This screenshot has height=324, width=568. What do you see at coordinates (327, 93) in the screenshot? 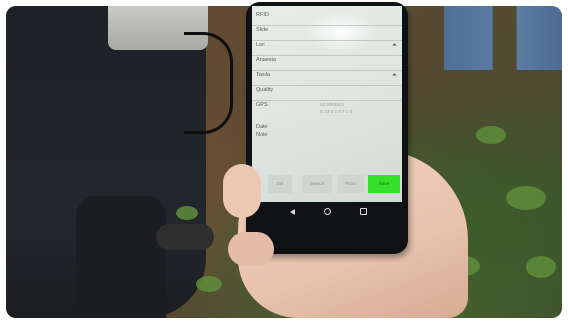
I see `field-quality: Quality` at bounding box center [327, 93].